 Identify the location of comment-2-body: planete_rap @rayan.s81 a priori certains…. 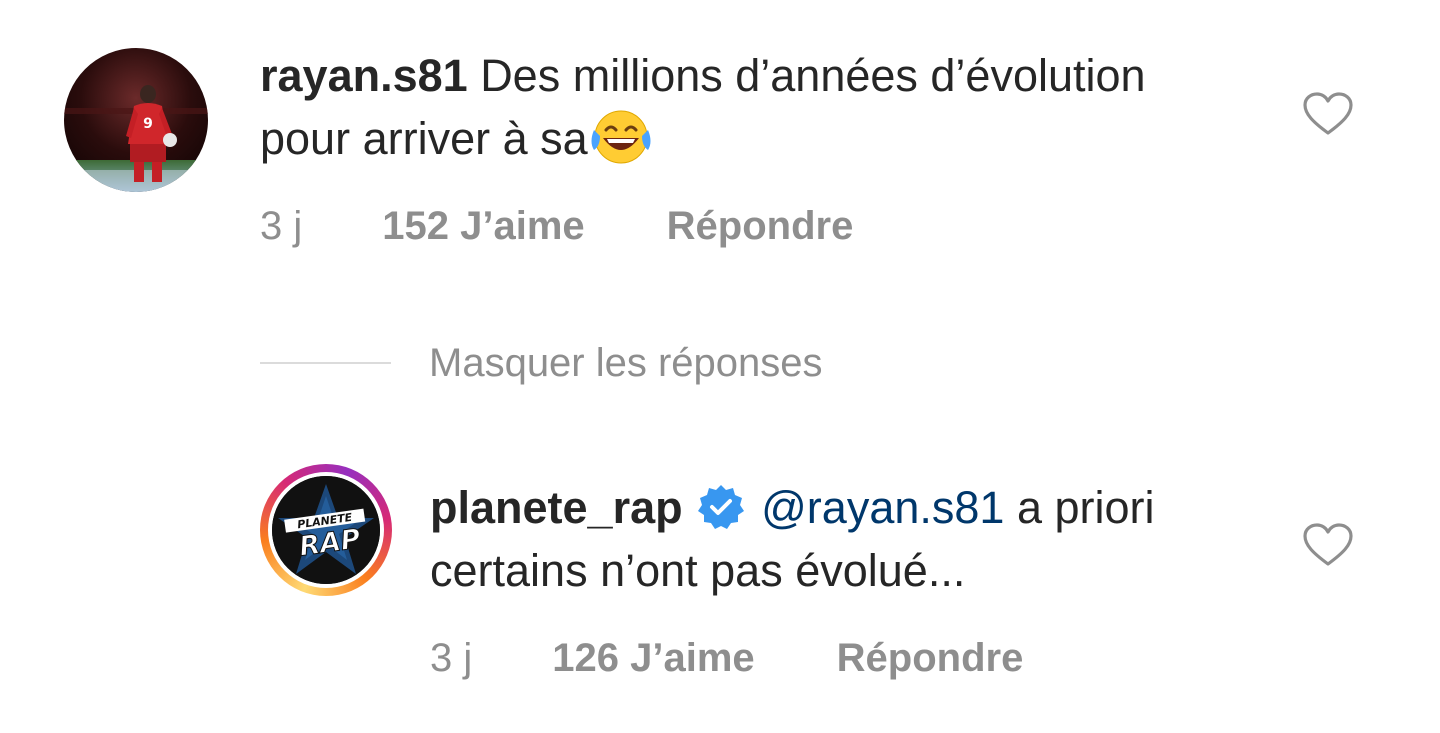
(860, 539).